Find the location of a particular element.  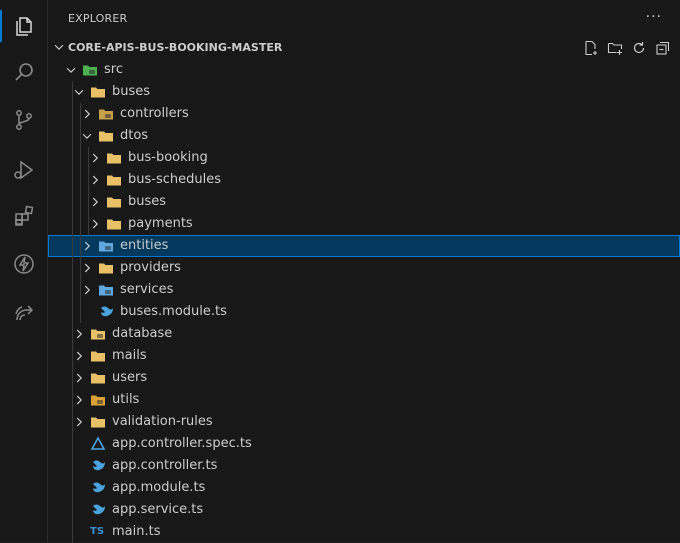

project-actions is located at coordinates (627, 48).